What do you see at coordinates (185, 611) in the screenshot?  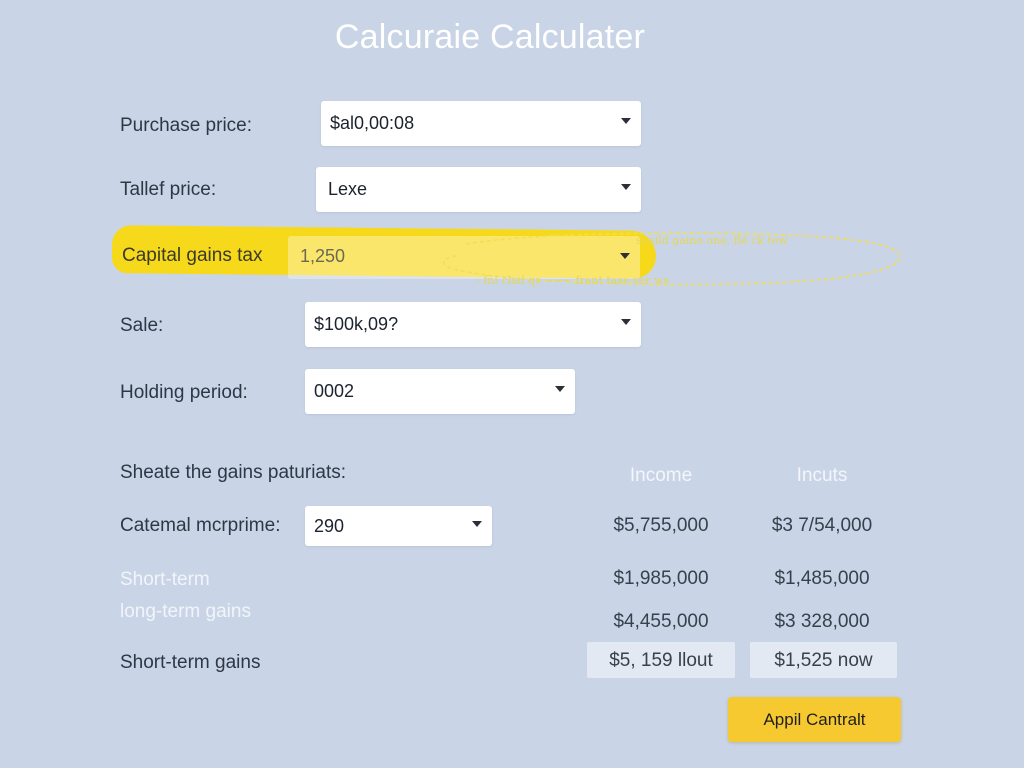 I see `long-term-gains-label: long-term gains` at bounding box center [185, 611].